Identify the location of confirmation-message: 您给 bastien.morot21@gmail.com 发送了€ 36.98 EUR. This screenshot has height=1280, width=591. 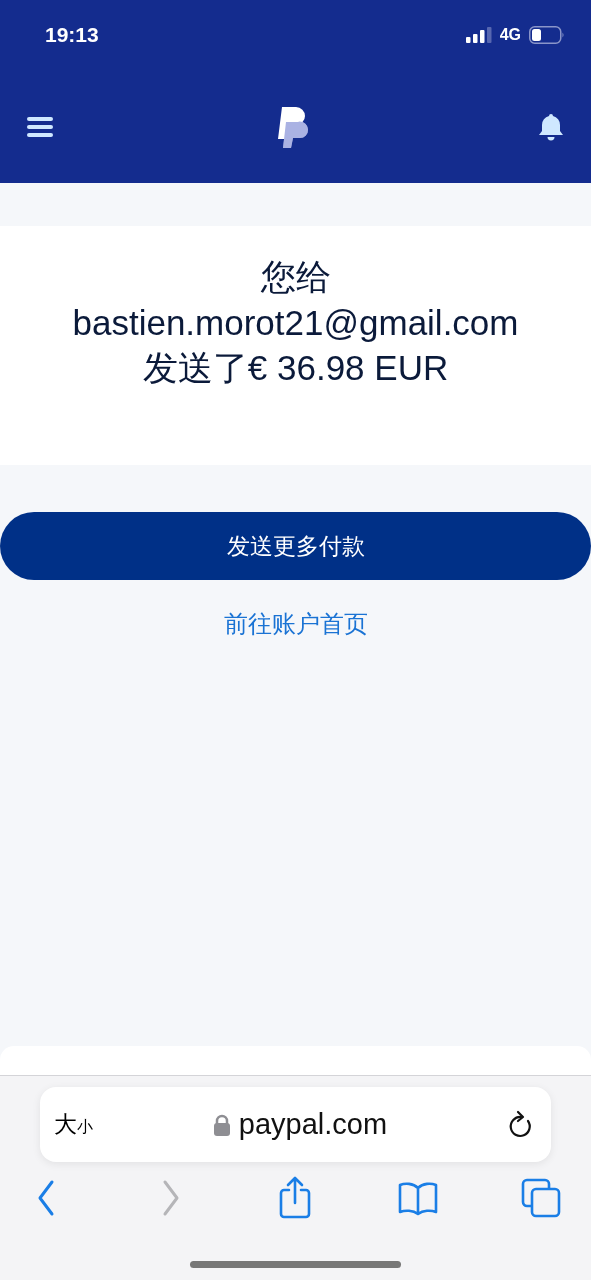
(295, 322).